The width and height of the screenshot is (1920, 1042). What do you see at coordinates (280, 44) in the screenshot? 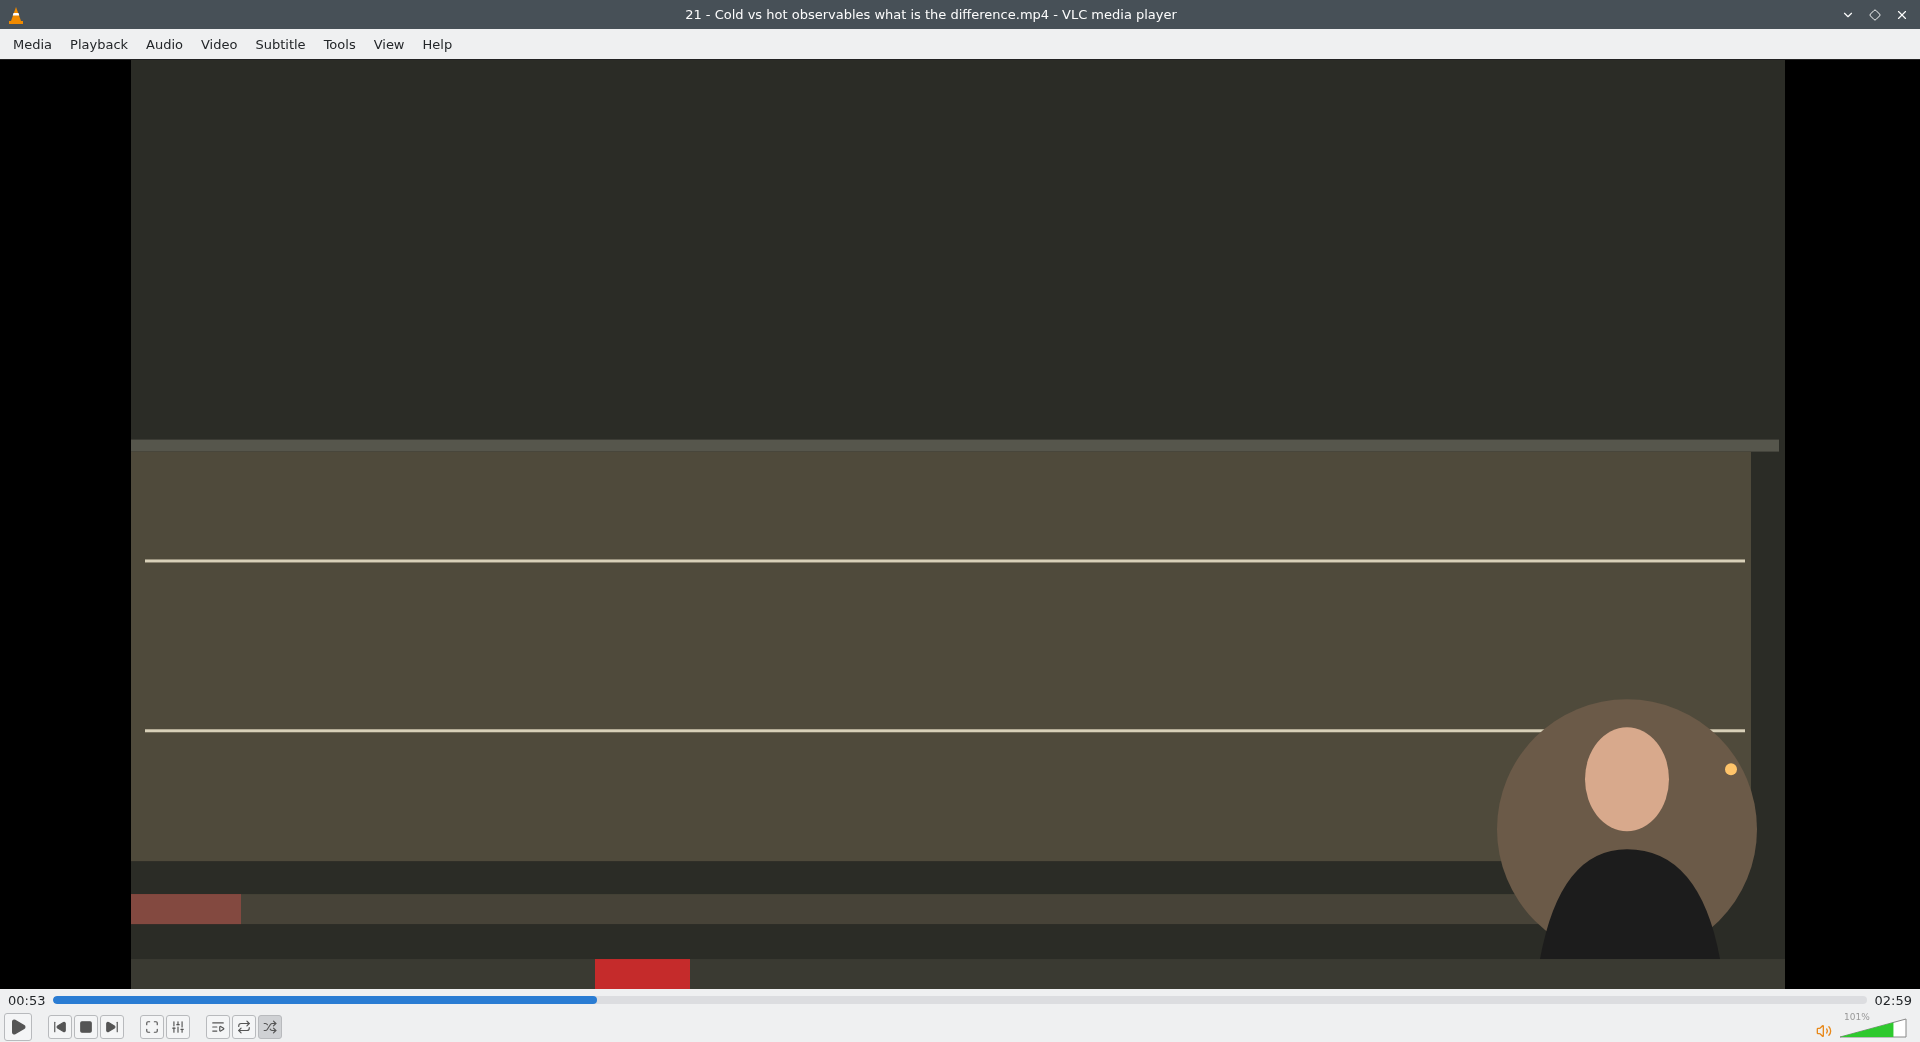
I see `menu-item: Subtitle` at bounding box center [280, 44].